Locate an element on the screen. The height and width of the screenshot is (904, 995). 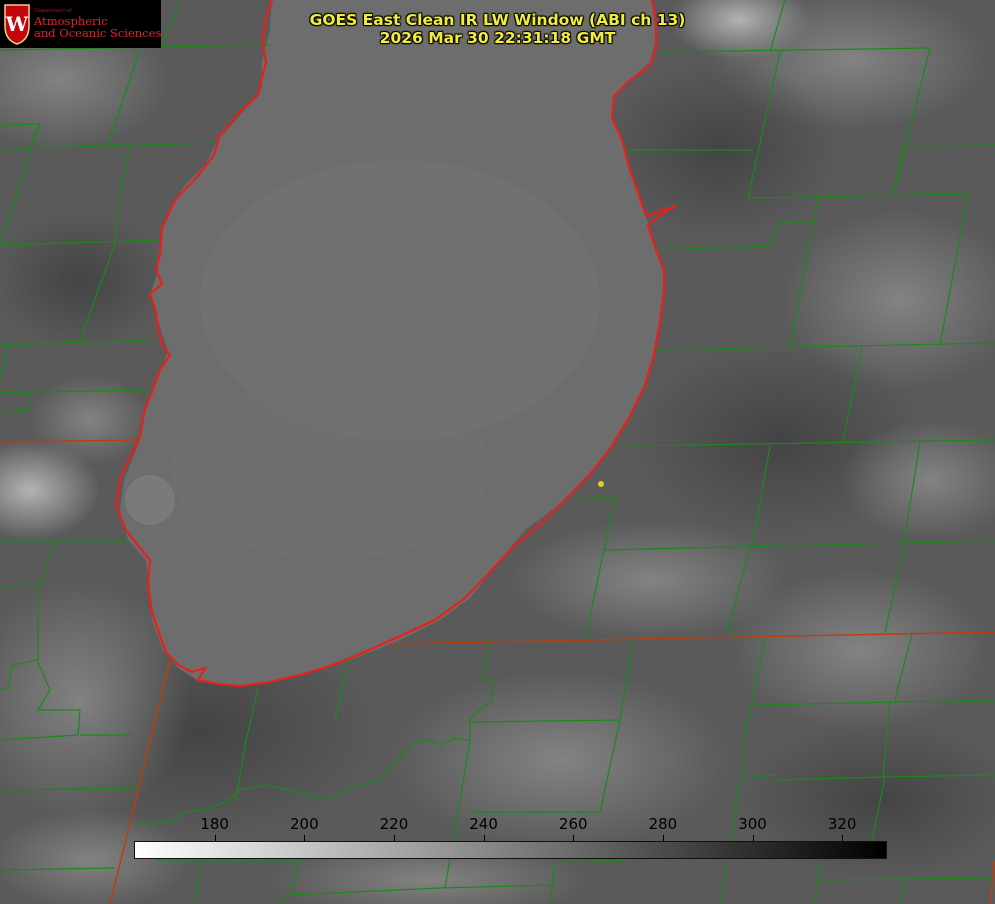
colorbar-tick-label: 200 is located at coordinates (304, 824).